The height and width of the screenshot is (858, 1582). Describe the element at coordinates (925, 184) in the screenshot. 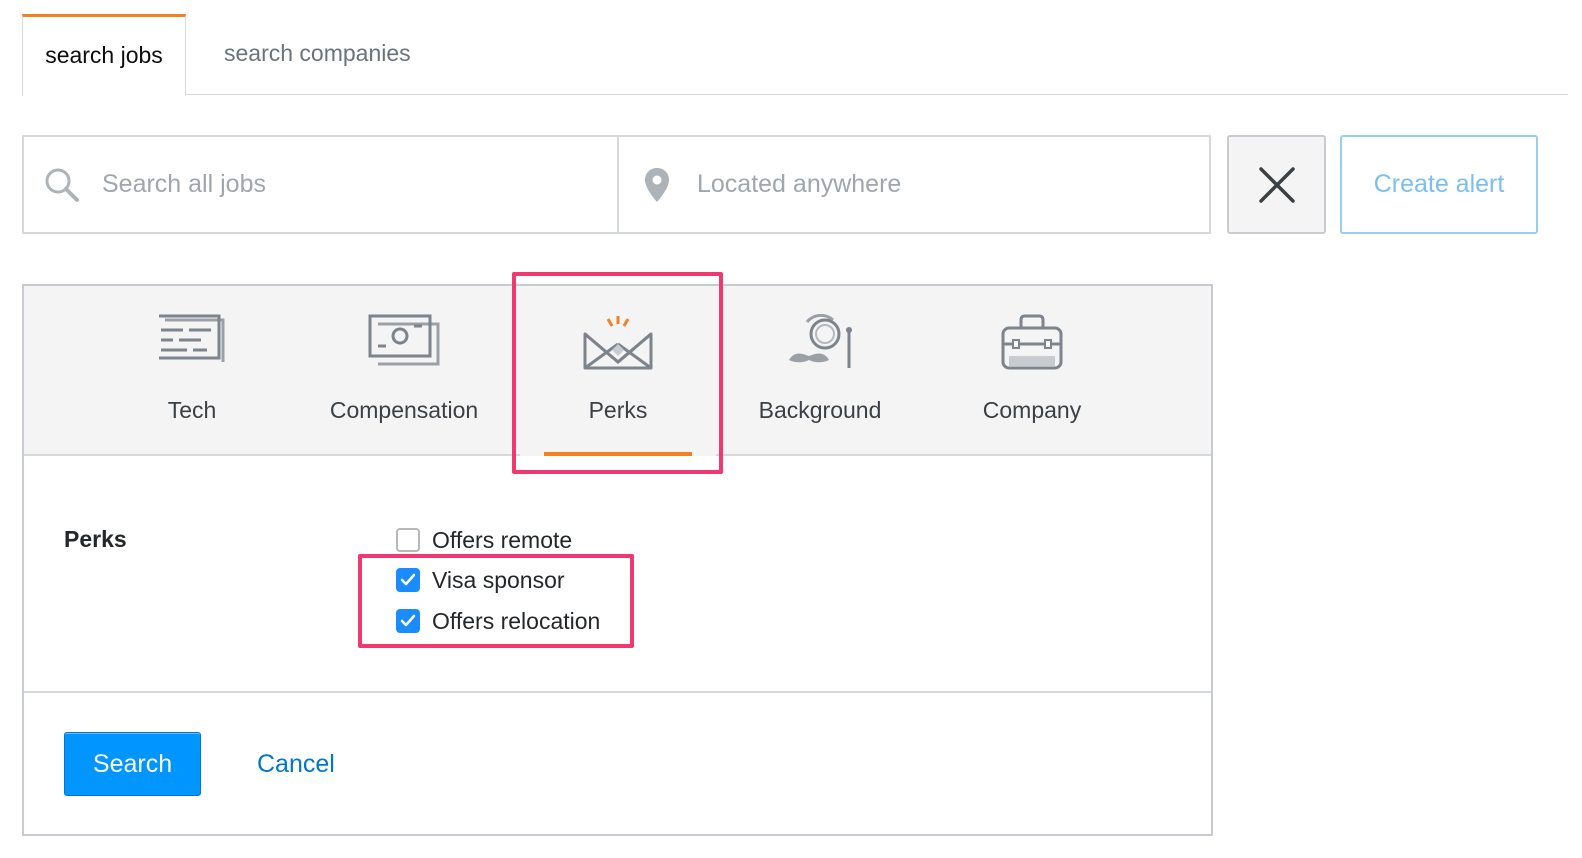

I see `location-input` at that location.